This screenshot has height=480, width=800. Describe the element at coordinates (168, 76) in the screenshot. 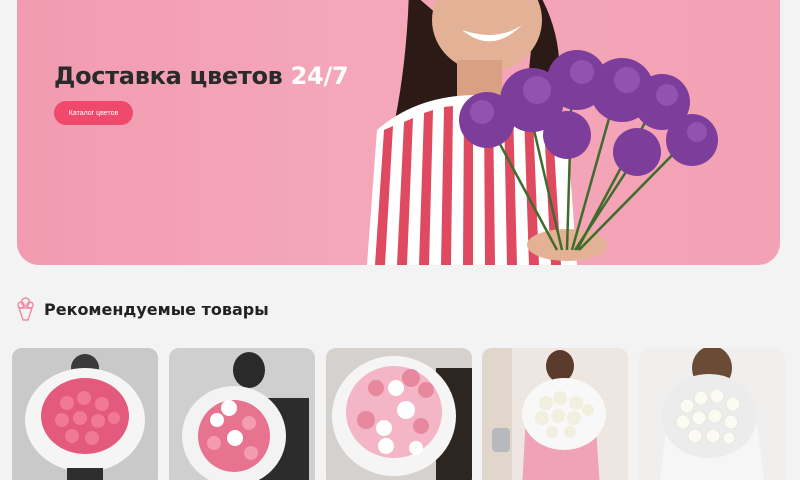

I see `hero-title-main: Доставка цветов` at that location.